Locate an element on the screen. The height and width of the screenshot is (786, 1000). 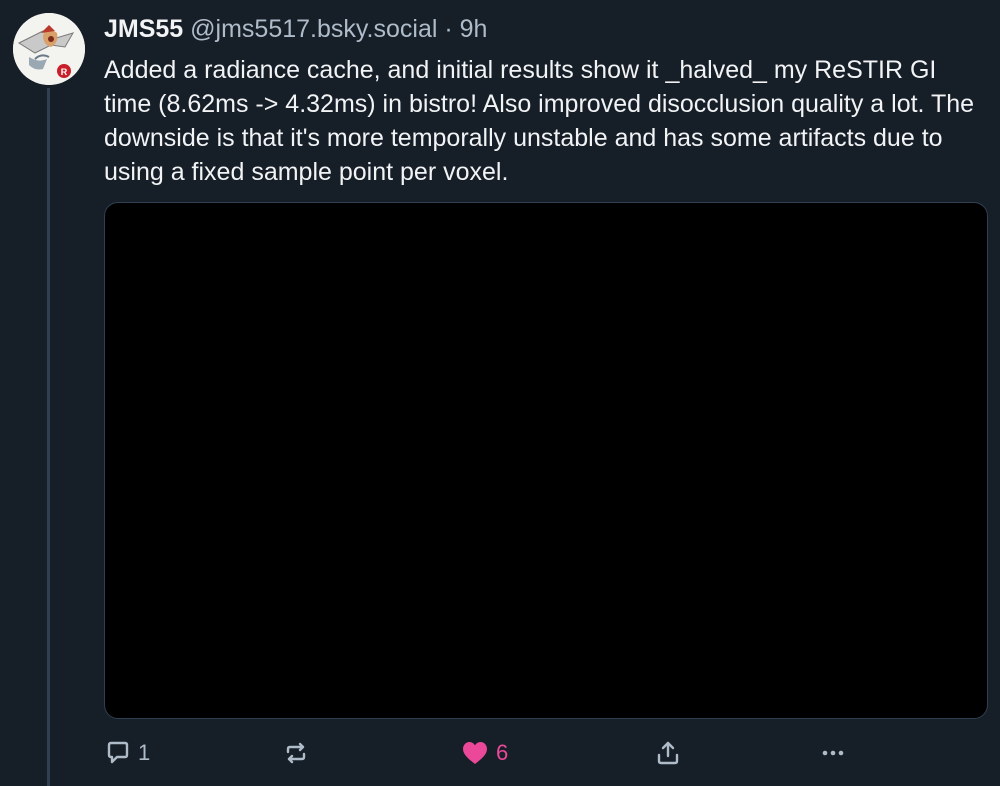
thread-line is located at coordinates (48, 437).